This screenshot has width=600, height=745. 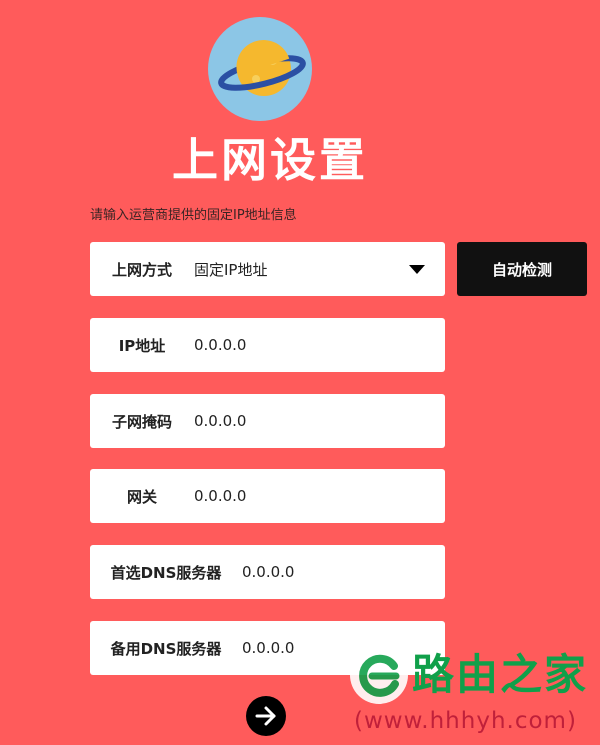 I want to click on gateway-label: 网关, so click(x=141, y=496).